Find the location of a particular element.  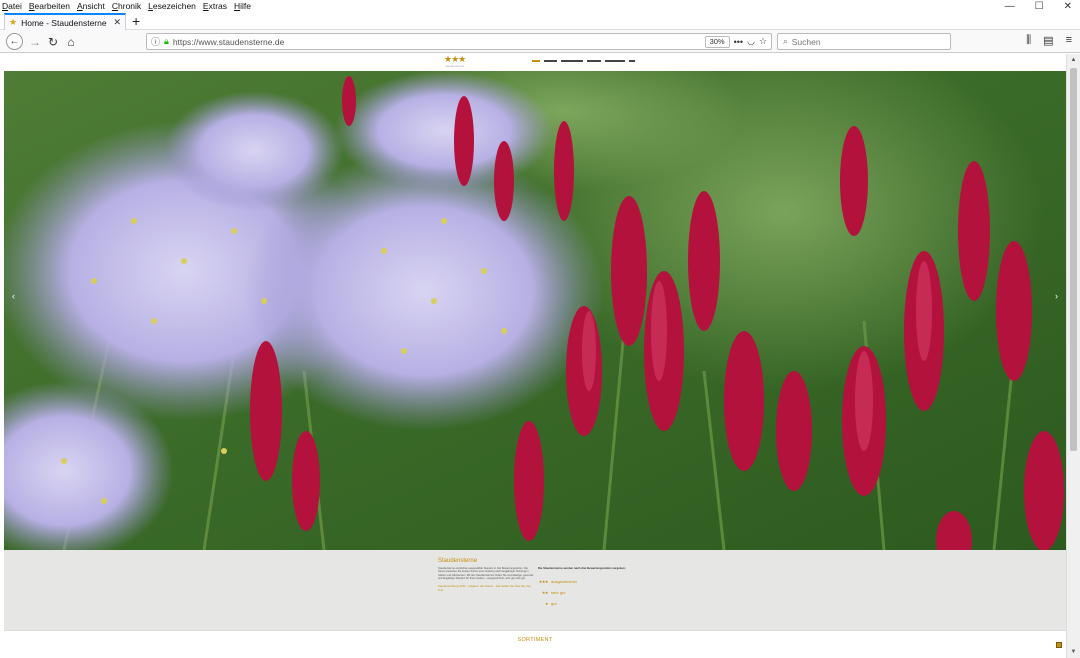

page-actions-icon: ••• is located at coordinates (738, 42).